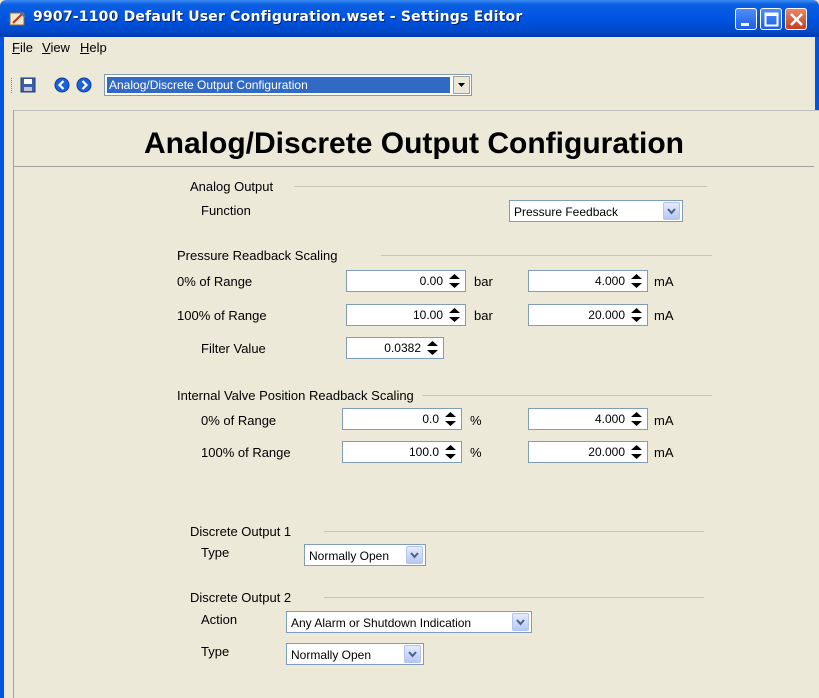 The image size is (819, 698). I want to click on valve-100pct-ma-unit: mA, so click(664, 452).